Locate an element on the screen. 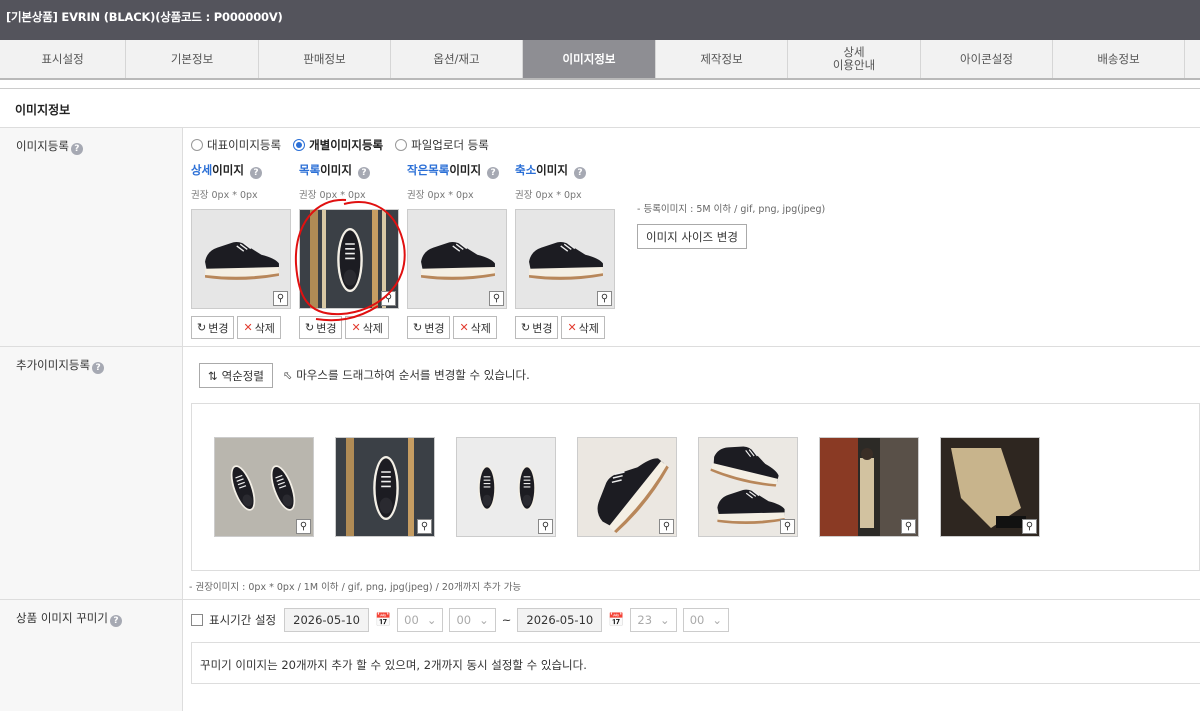 This screenshot has width=1200, height=711. tab-options-stock: 옵션/재고 is located at coordinates (457, 59).